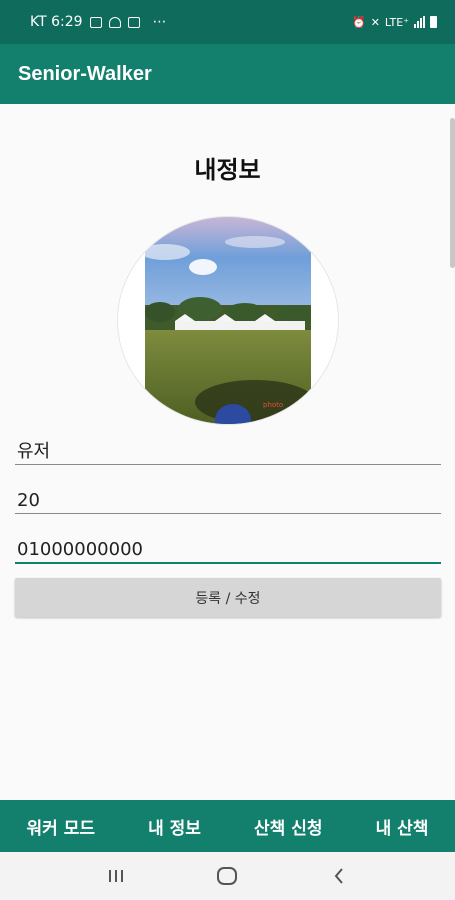 The width and height of the screenshot is (455, 900). What do you see at coordinates (85, 73) in the screenshot?
I see `app-title: Senior-Walker` at bounding box center [85, 73].